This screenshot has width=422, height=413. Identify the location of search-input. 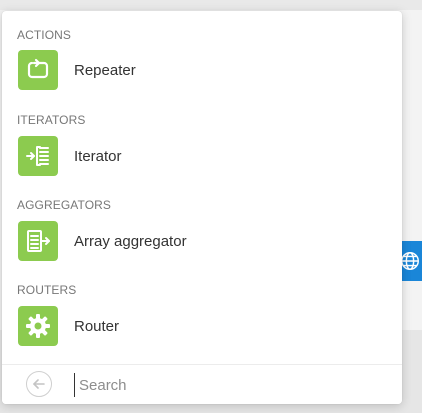
(224, 385).